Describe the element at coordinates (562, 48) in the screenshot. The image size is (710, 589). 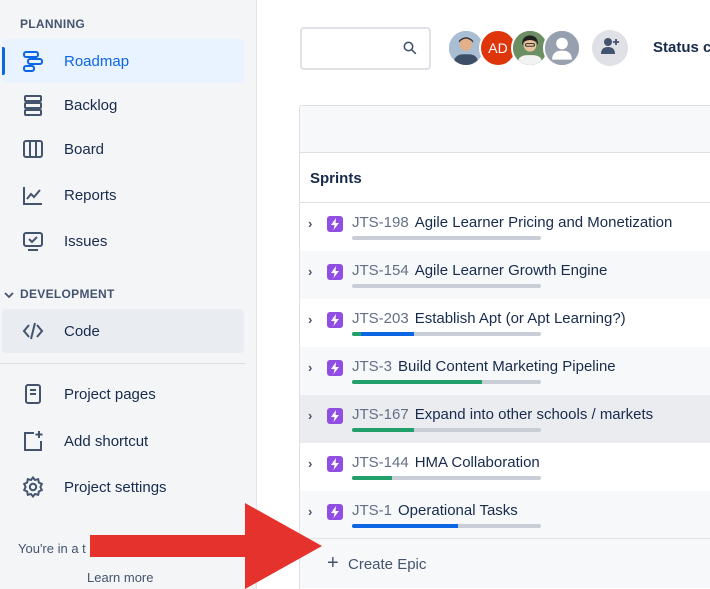
I see `avatar` at that location.